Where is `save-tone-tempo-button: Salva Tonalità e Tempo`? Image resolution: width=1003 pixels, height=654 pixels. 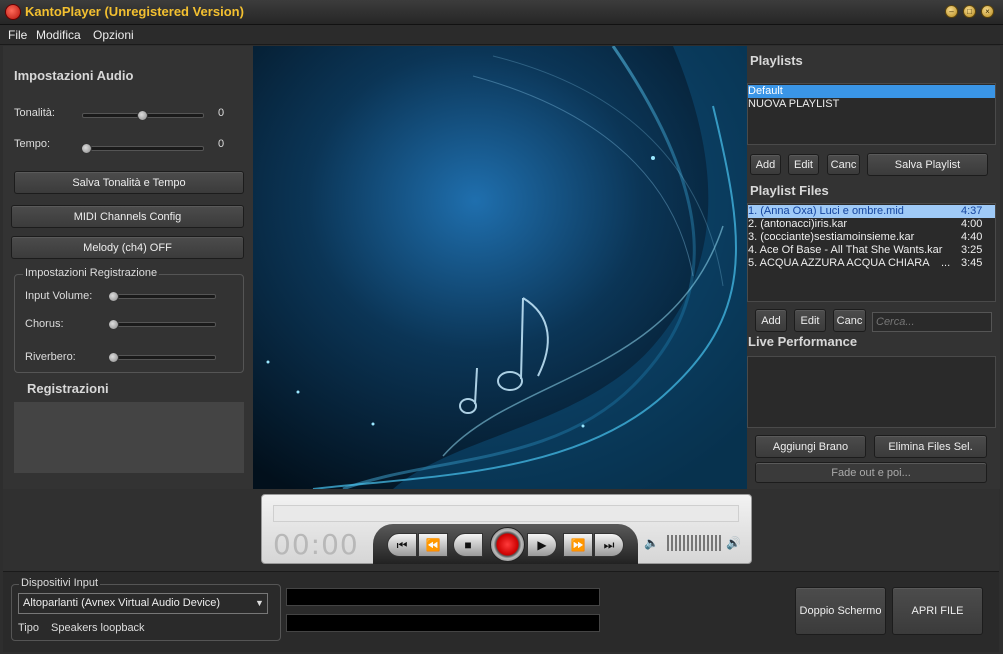
save-tone-tempo-button: Salva Tonalità e Tempo is located at coordinates (129, 182).